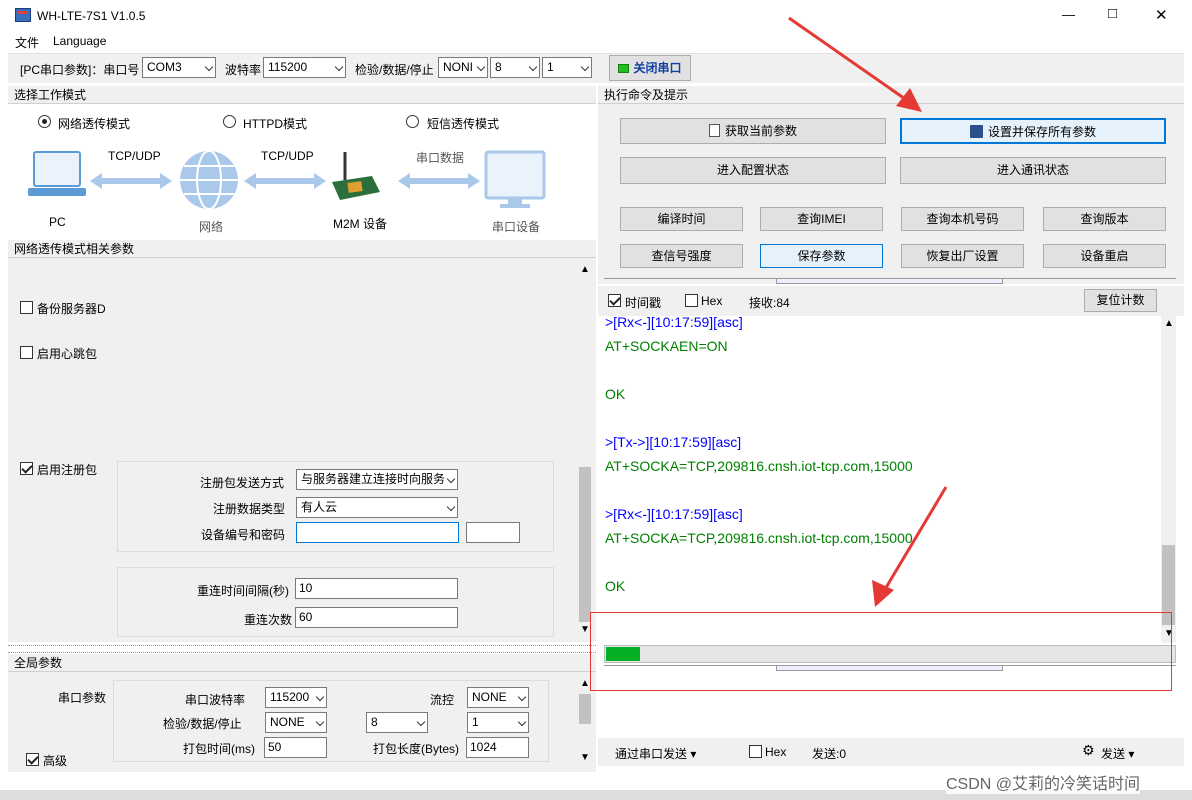  Describe the element at coordinates (295, 747) in the screenshot. I see `g-pack-time-input: 50` at that location.